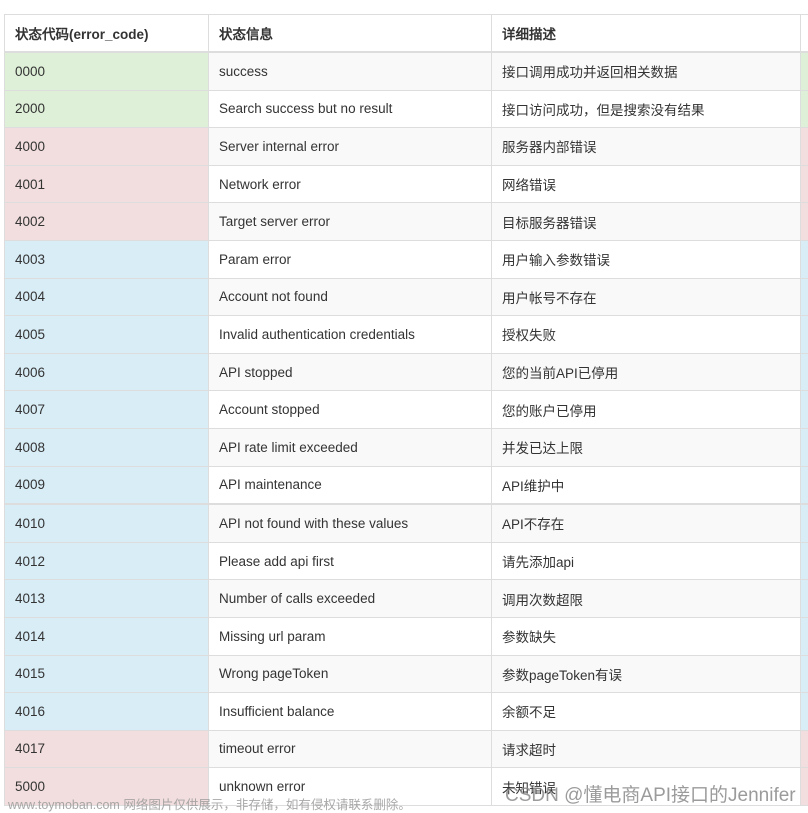  What do you see at coordinates (350, 297) in the screenshot?
I see `message-cell: Account not found` at bounding box center [350, 297].